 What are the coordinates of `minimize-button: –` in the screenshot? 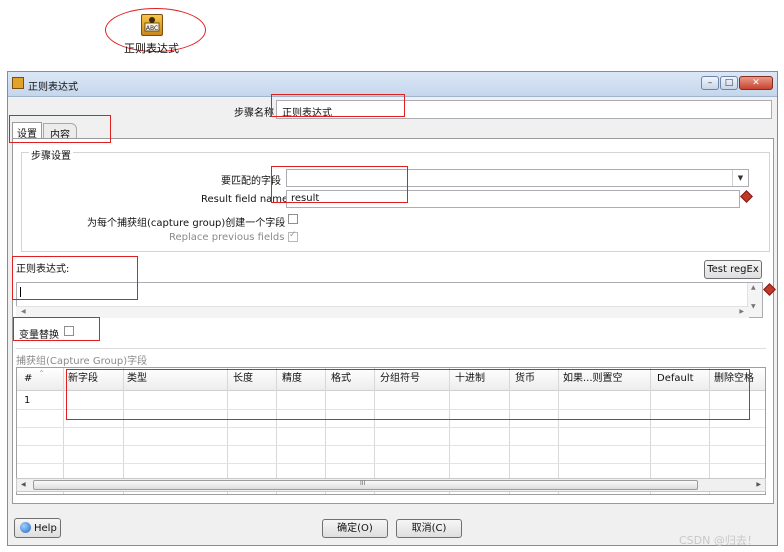 It's located at (710, 83).